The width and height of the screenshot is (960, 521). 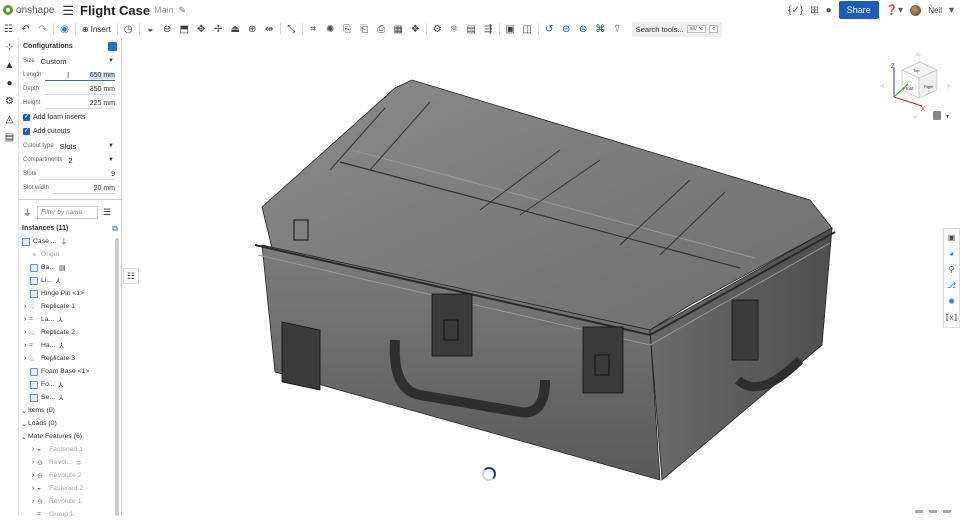 What do you see at coordinates (415, 29) in the screenshot?
I see `display-state-icon: ❖` at bounding box center [415, 29].